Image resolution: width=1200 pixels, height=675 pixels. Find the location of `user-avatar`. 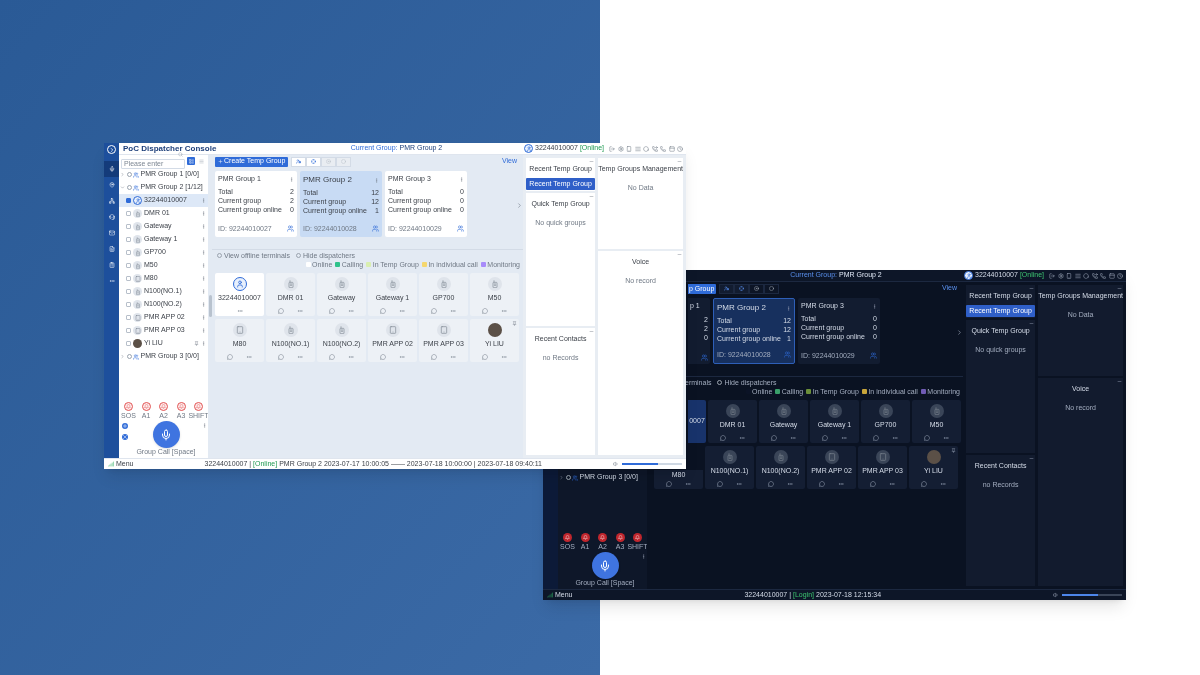

user-avatar is located at coordinates (969, 275).